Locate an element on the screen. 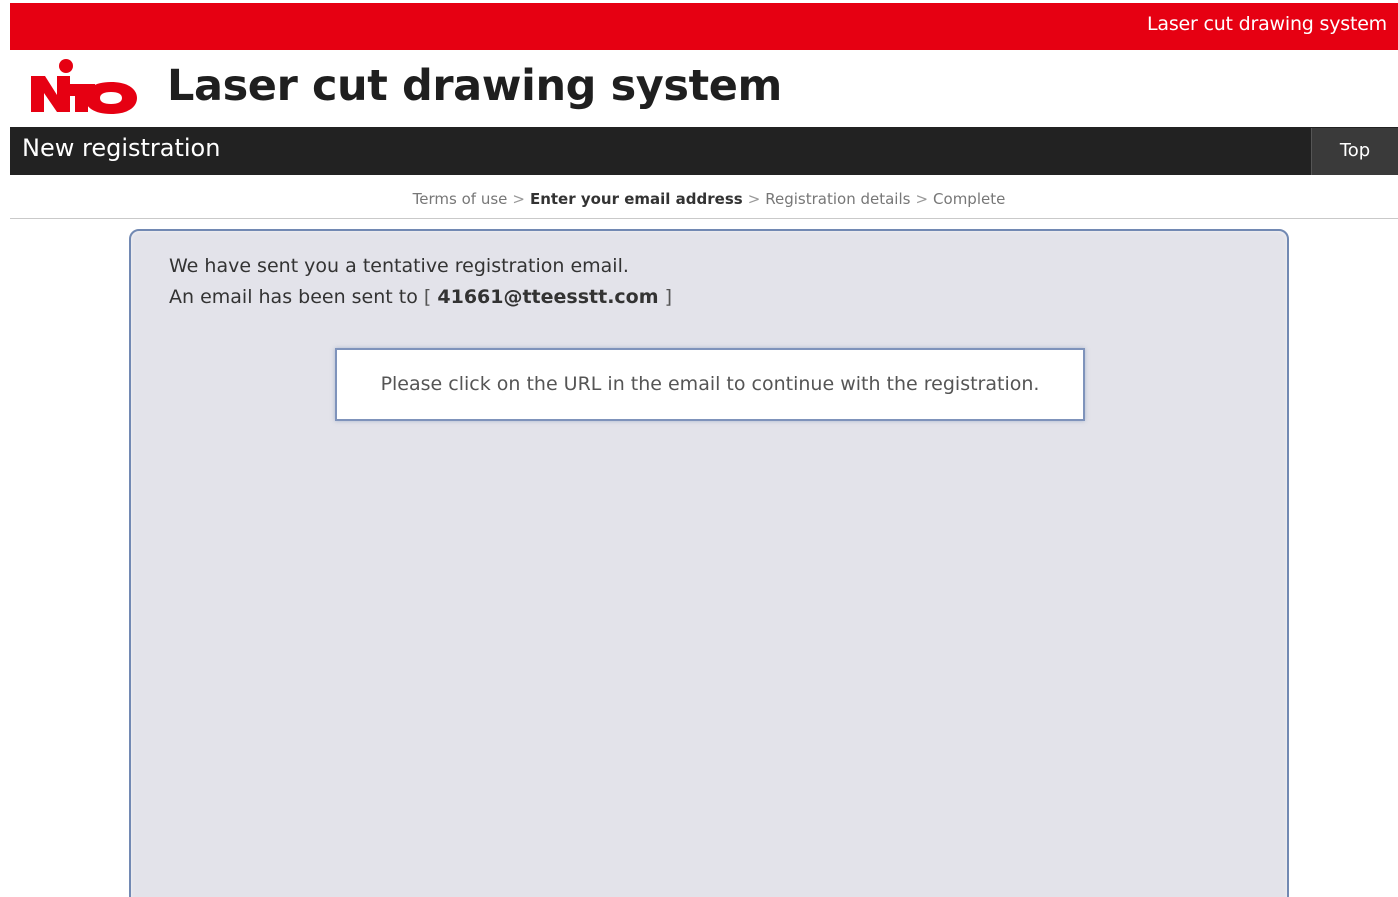 This screenshot has width=1398, height=897. site-header: Laser cut drawing system is located at coordinates (699, 88).